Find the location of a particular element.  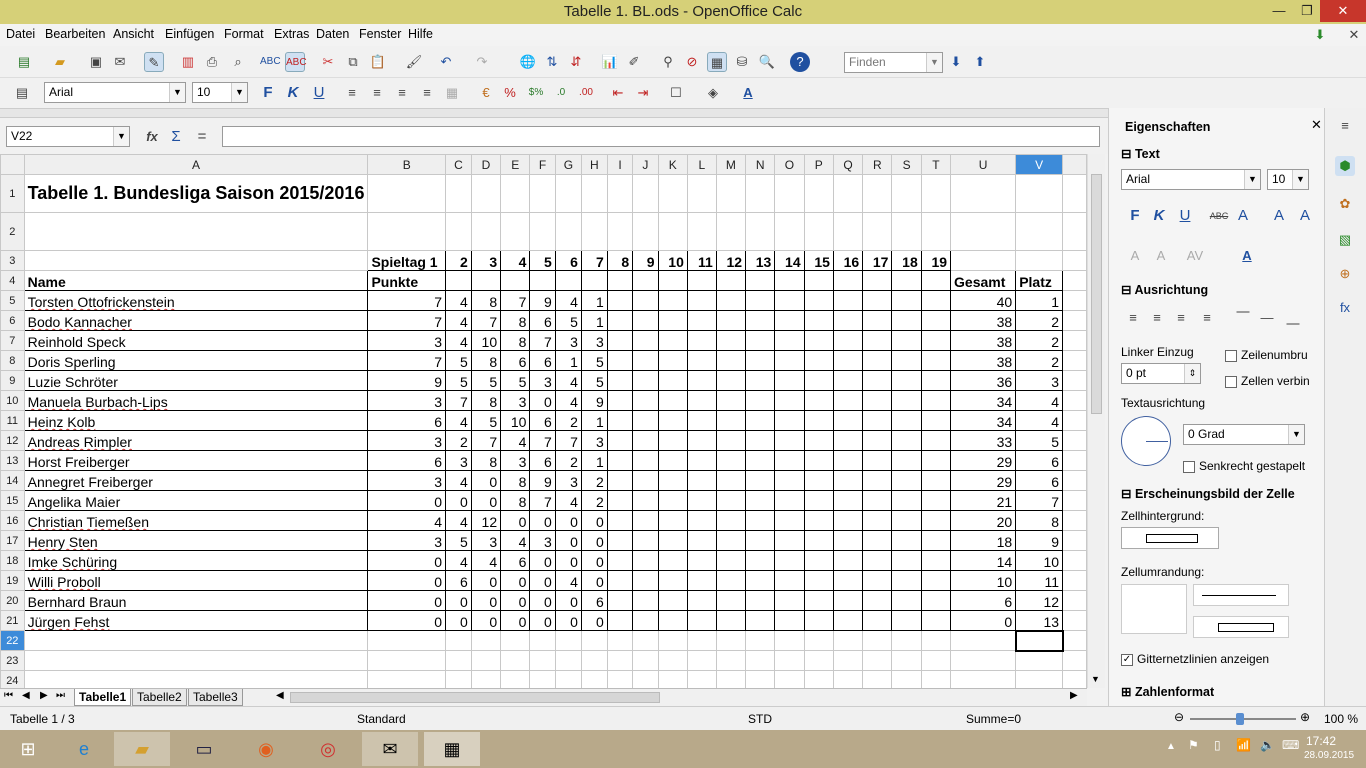

row-header: 16 is located at coordinates (12, 520).